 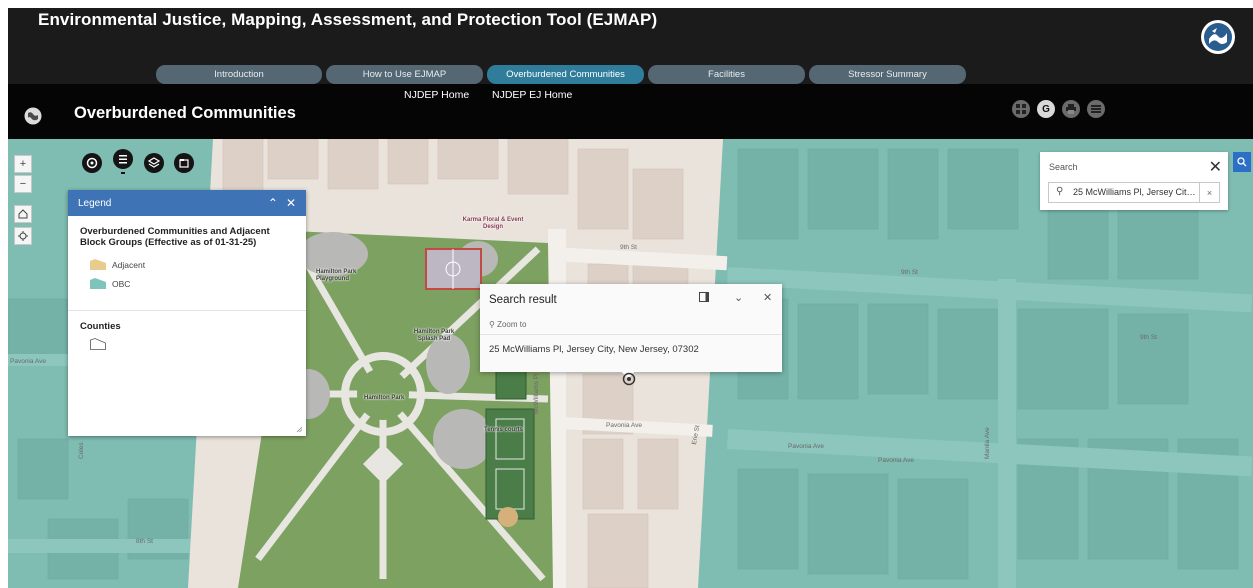 I want to click on street-label-9th-st: 9th St, so click(x=628, y=247).